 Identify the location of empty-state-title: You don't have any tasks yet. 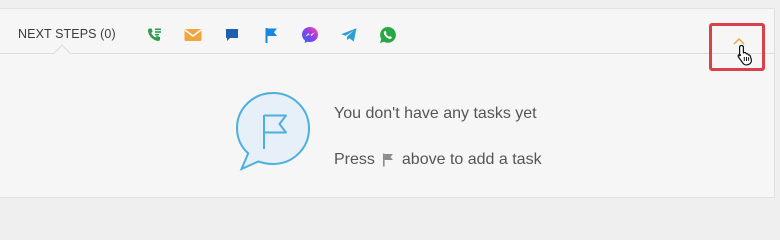
(435, 113).